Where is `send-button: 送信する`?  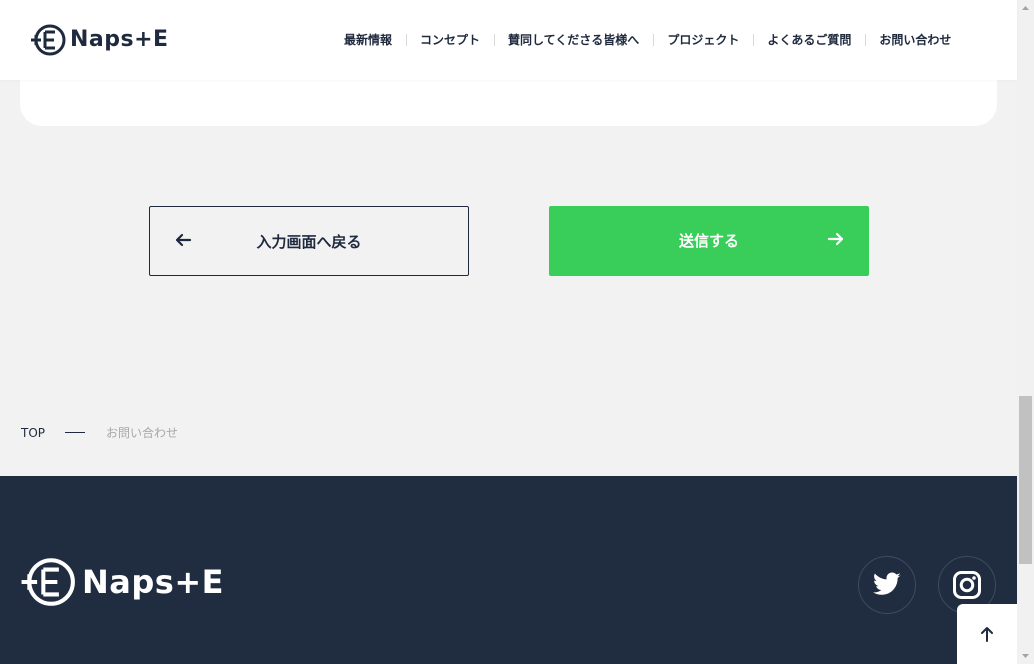 send-button: 送信する is located at coordinates (709, 241).